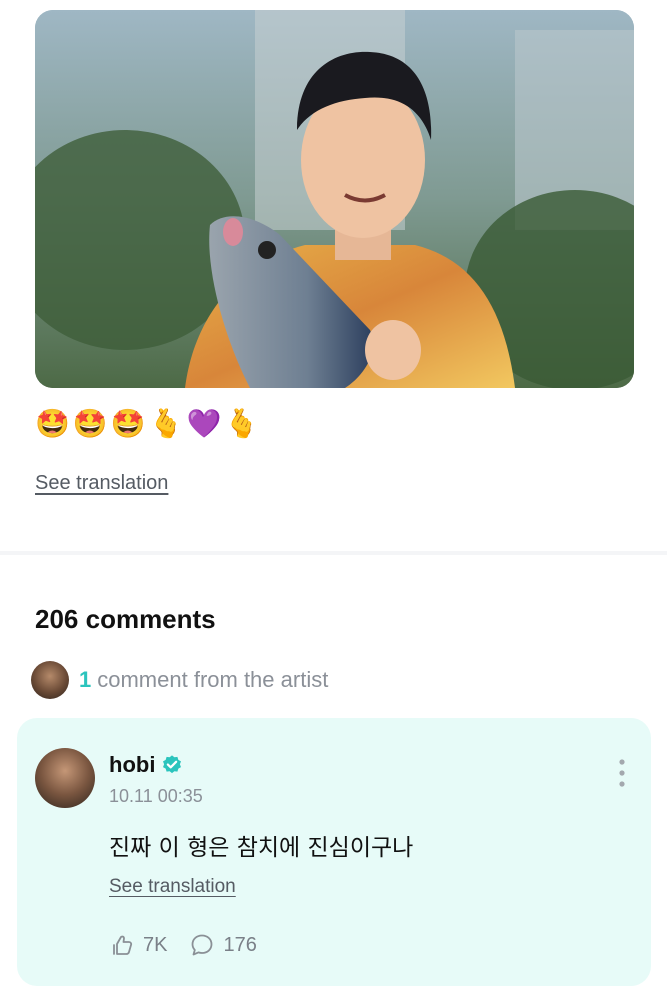  Describe the element at coordinates (101, 483) in the screenshot. I see `post-see-translation-link: See translation` at that location.